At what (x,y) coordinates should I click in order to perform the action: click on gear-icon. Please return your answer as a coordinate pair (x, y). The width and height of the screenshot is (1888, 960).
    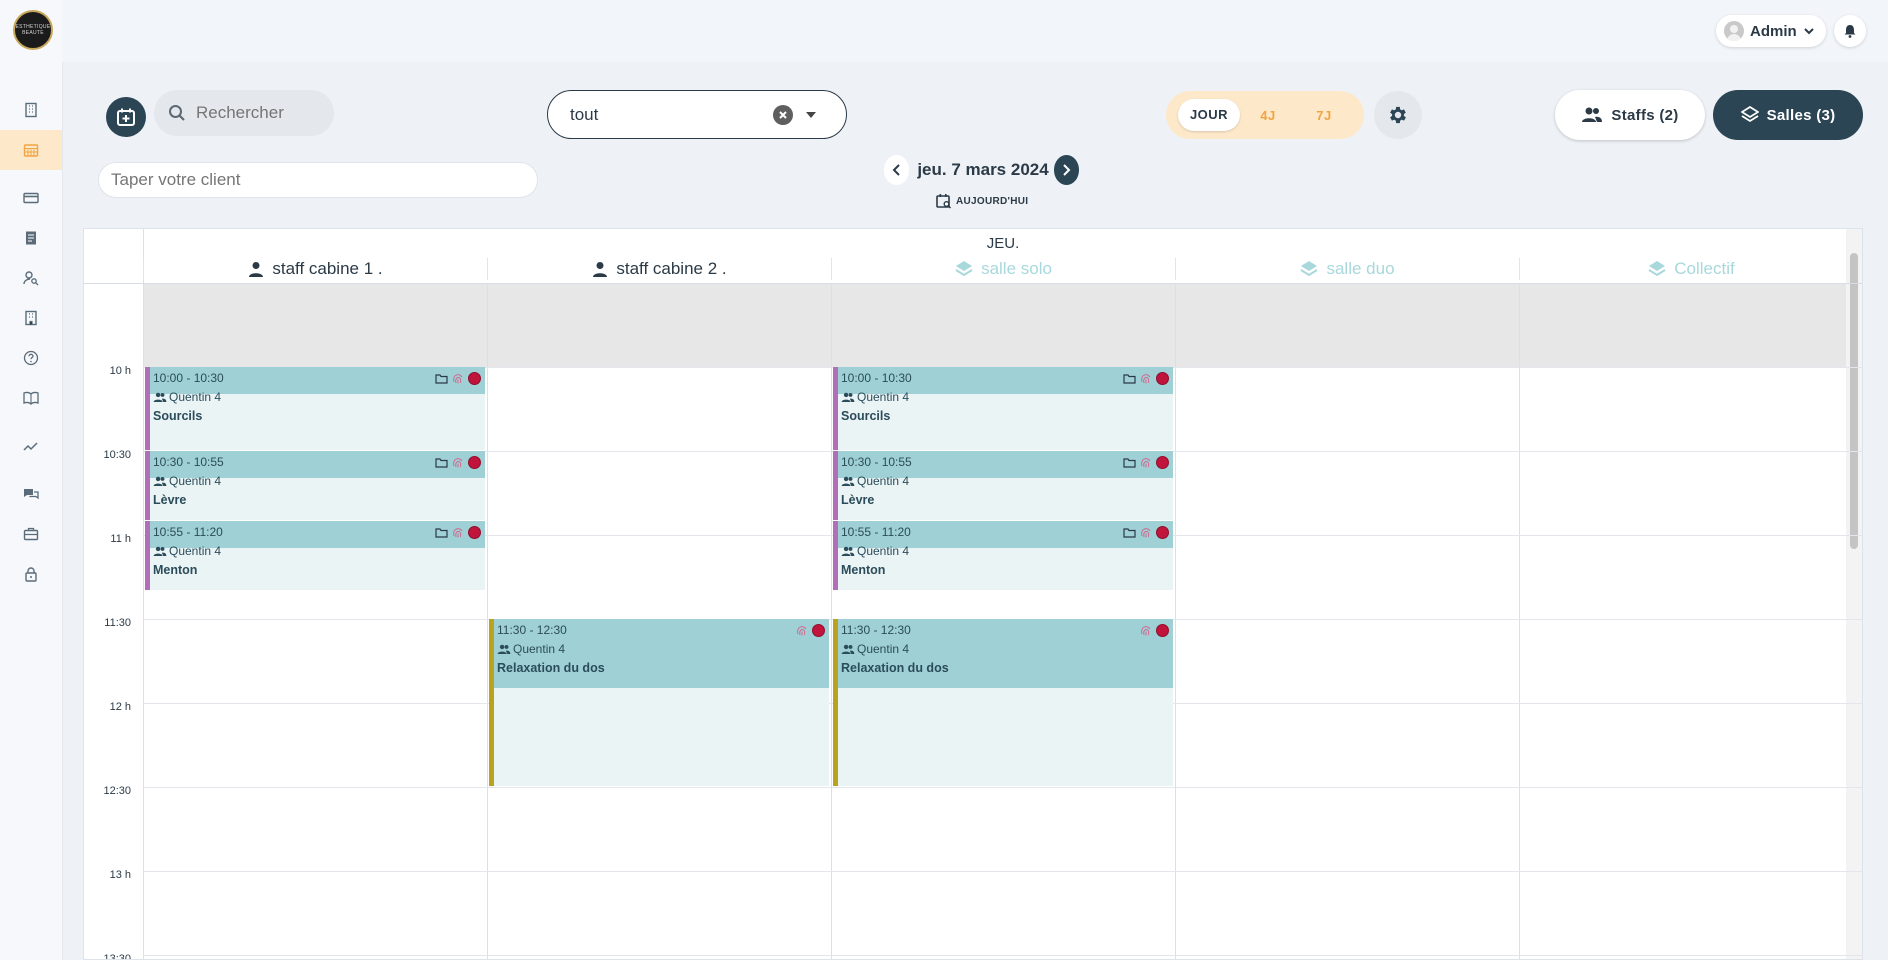
    Looking at the image, I should click on (1398, 115).